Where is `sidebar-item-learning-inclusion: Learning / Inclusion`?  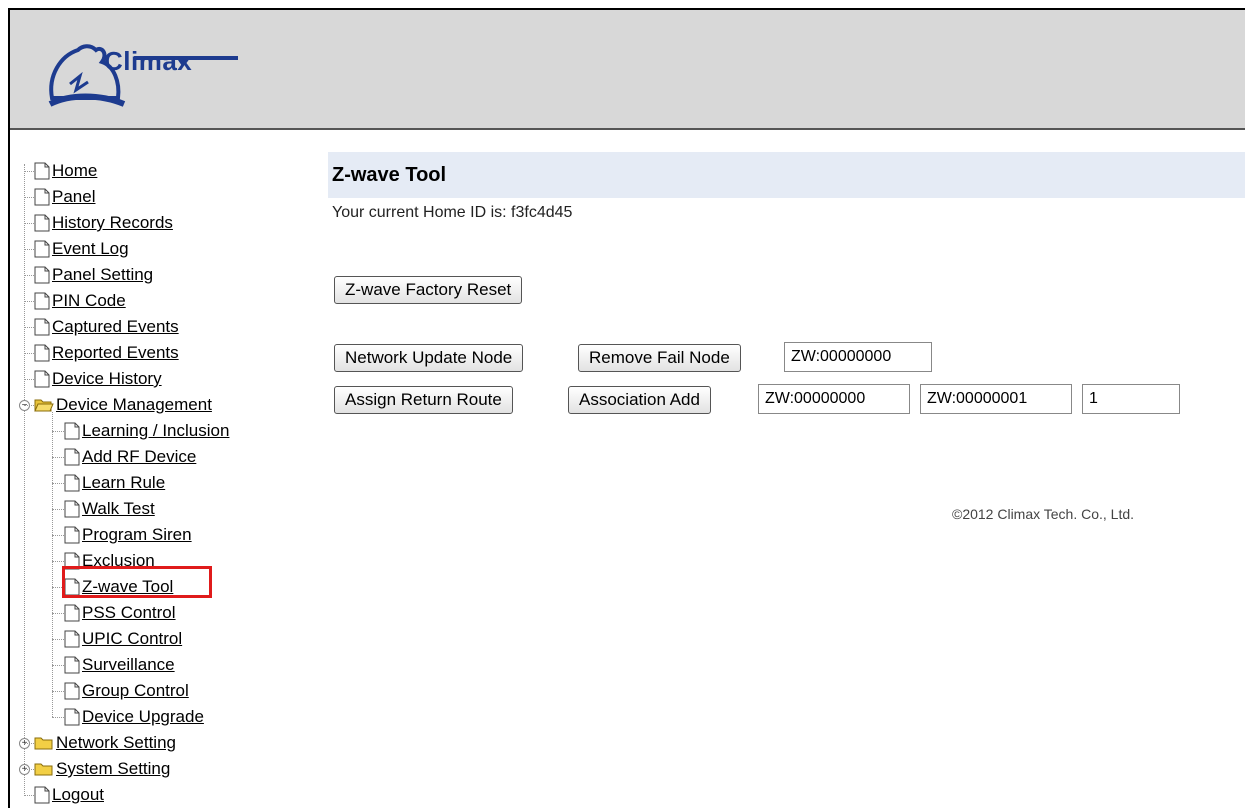
sidebar-item-learning-inclusion: Learning / Inclusion is located at coordinates (146, 431).